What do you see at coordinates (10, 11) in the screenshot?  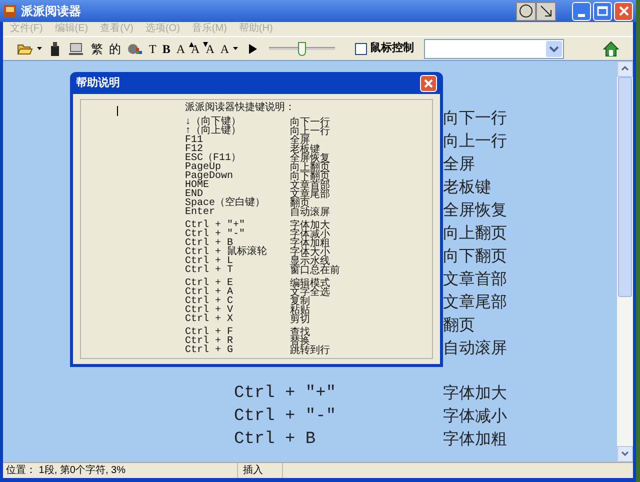 I see `app-icon` at bounding box center [10, 11].